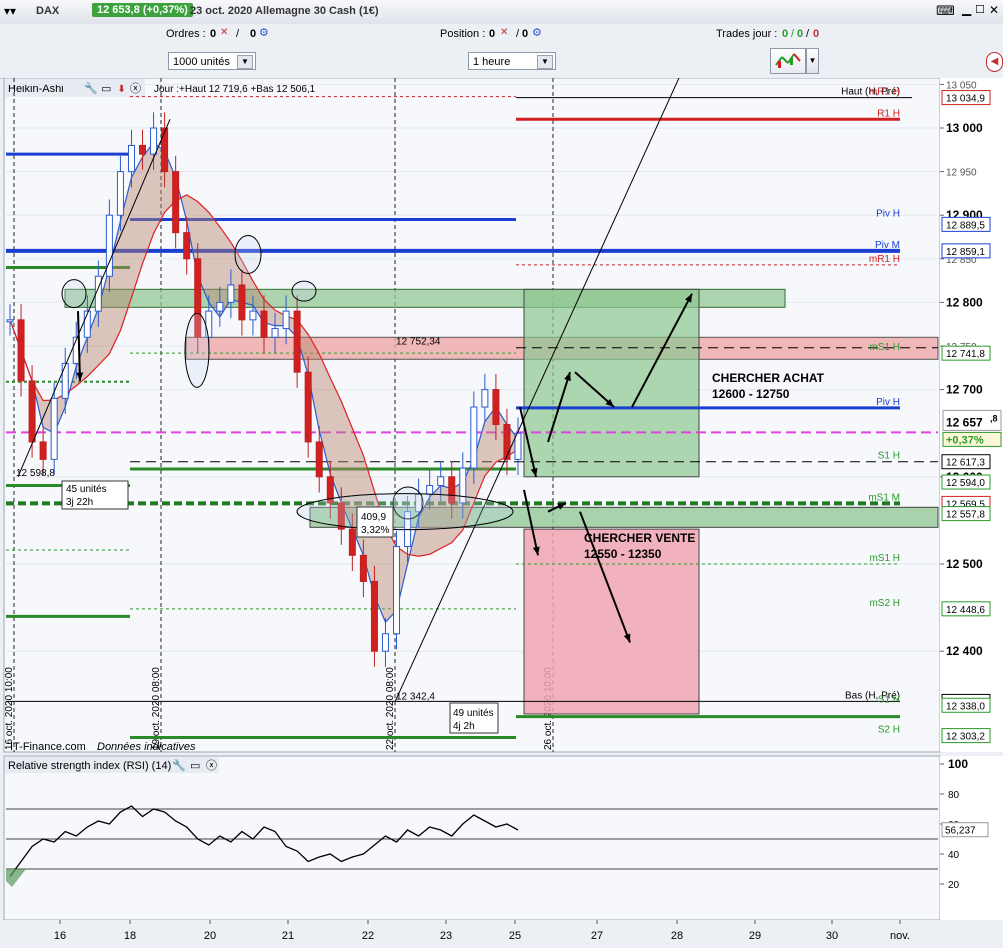  I want to click on buy-zone-title: CHERCHER ACHAT, so click(768, 378).